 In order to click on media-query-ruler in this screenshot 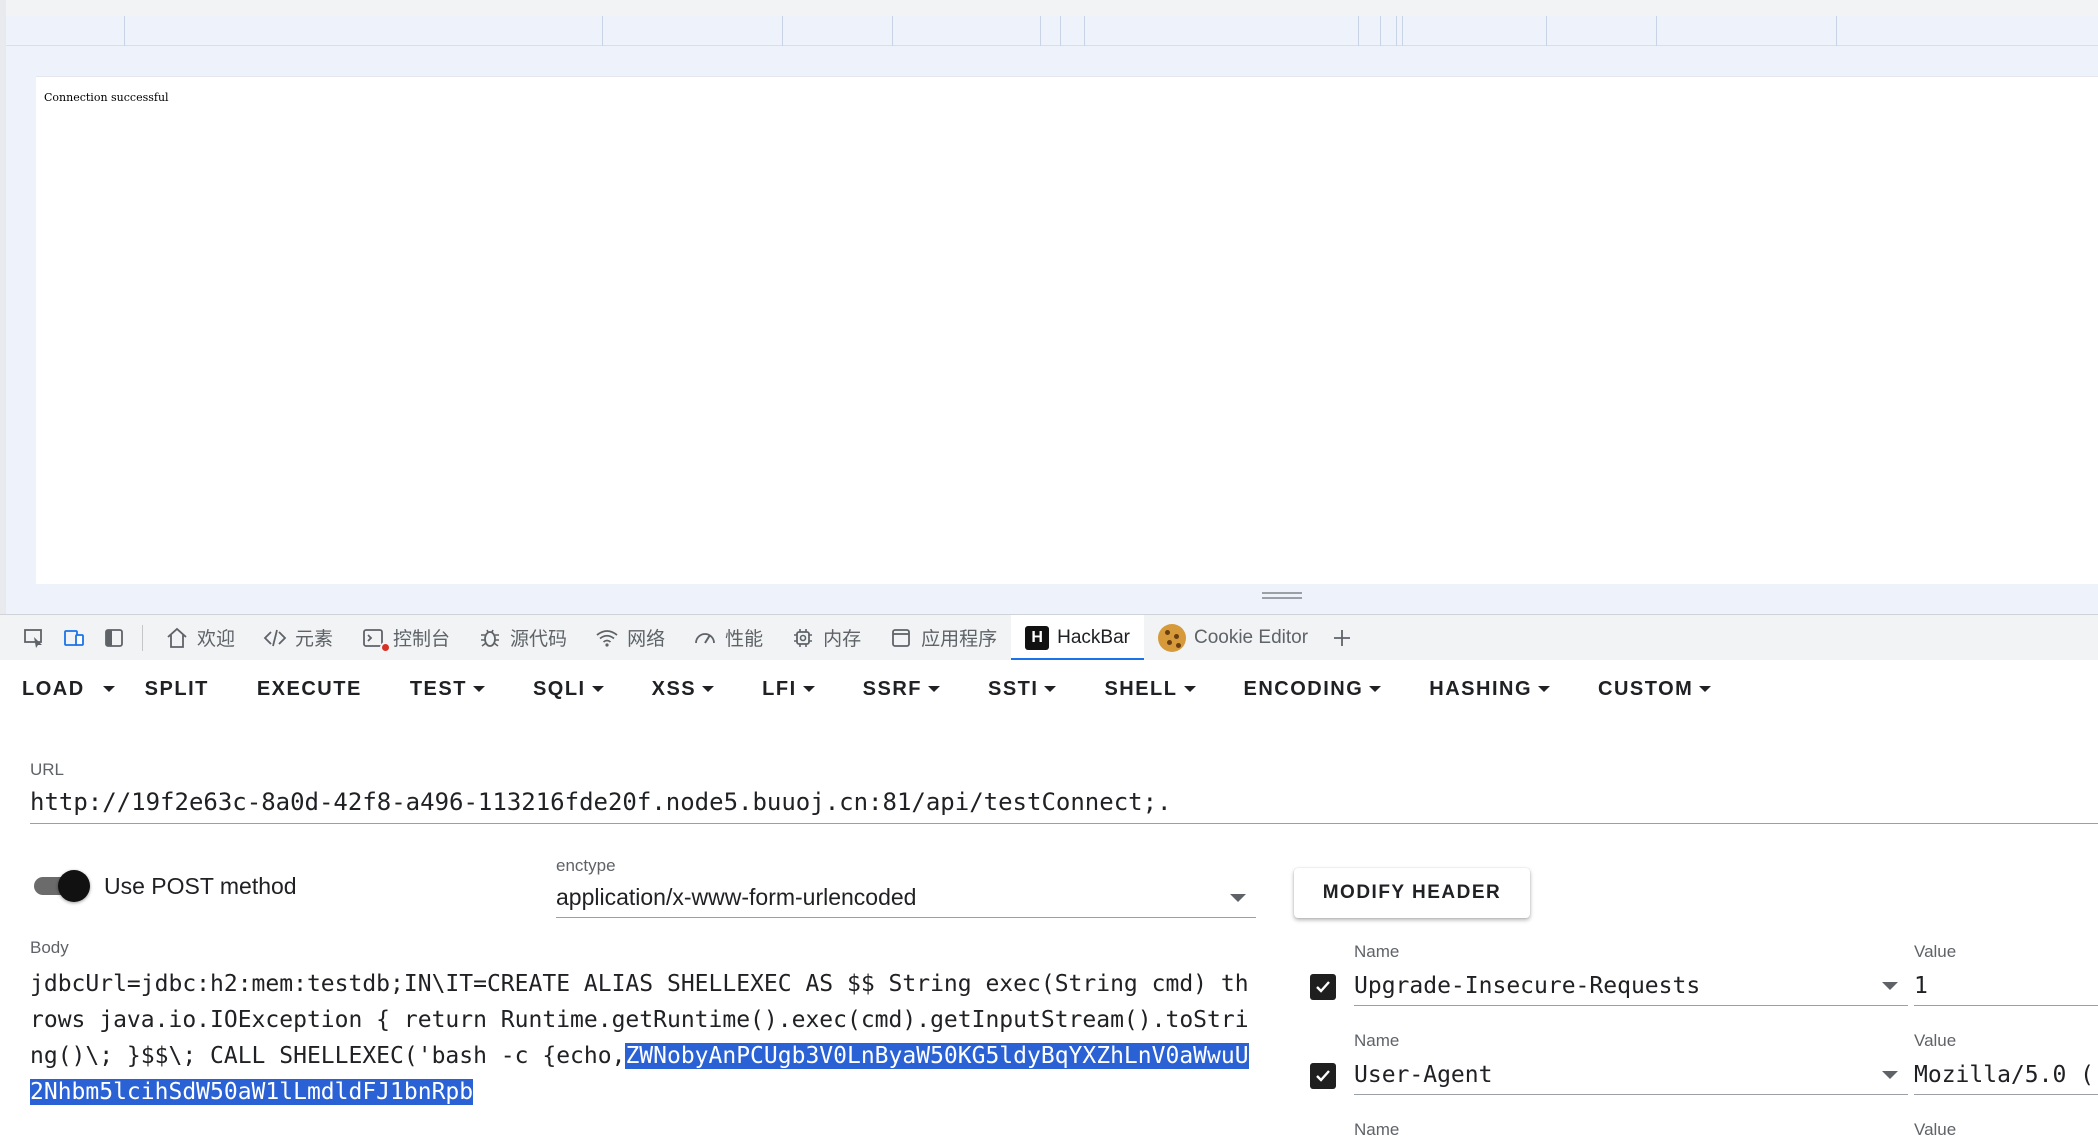, I will do `click(1049, 31)`.